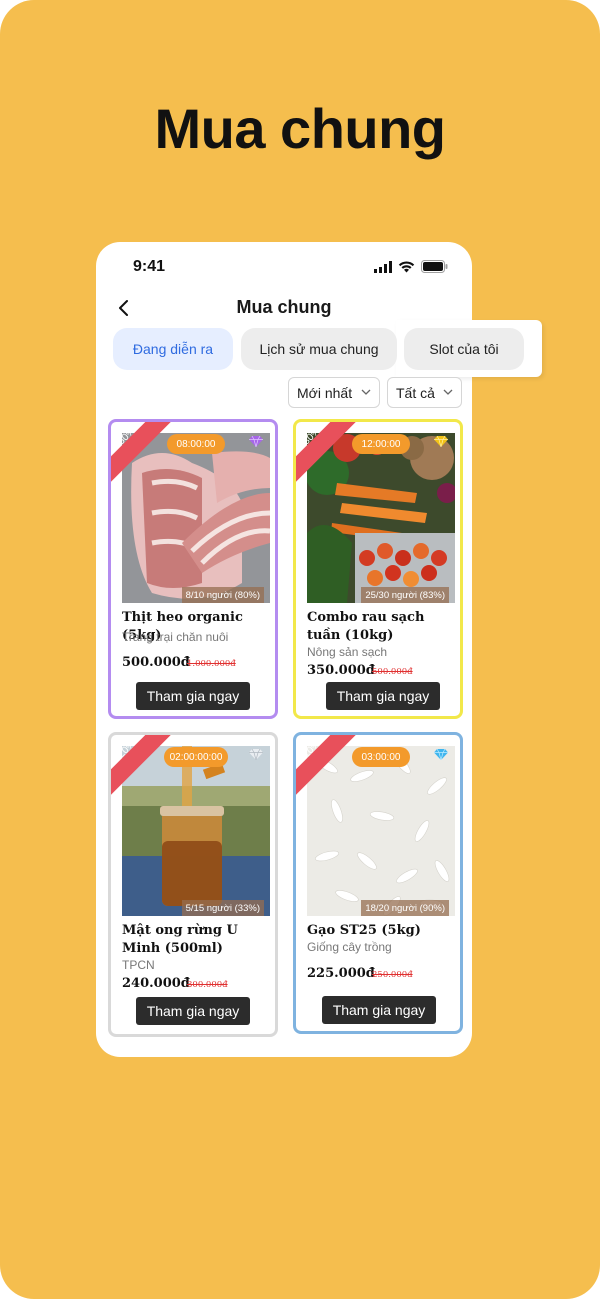  I want to click on wifi-icon, so click(406, 266).